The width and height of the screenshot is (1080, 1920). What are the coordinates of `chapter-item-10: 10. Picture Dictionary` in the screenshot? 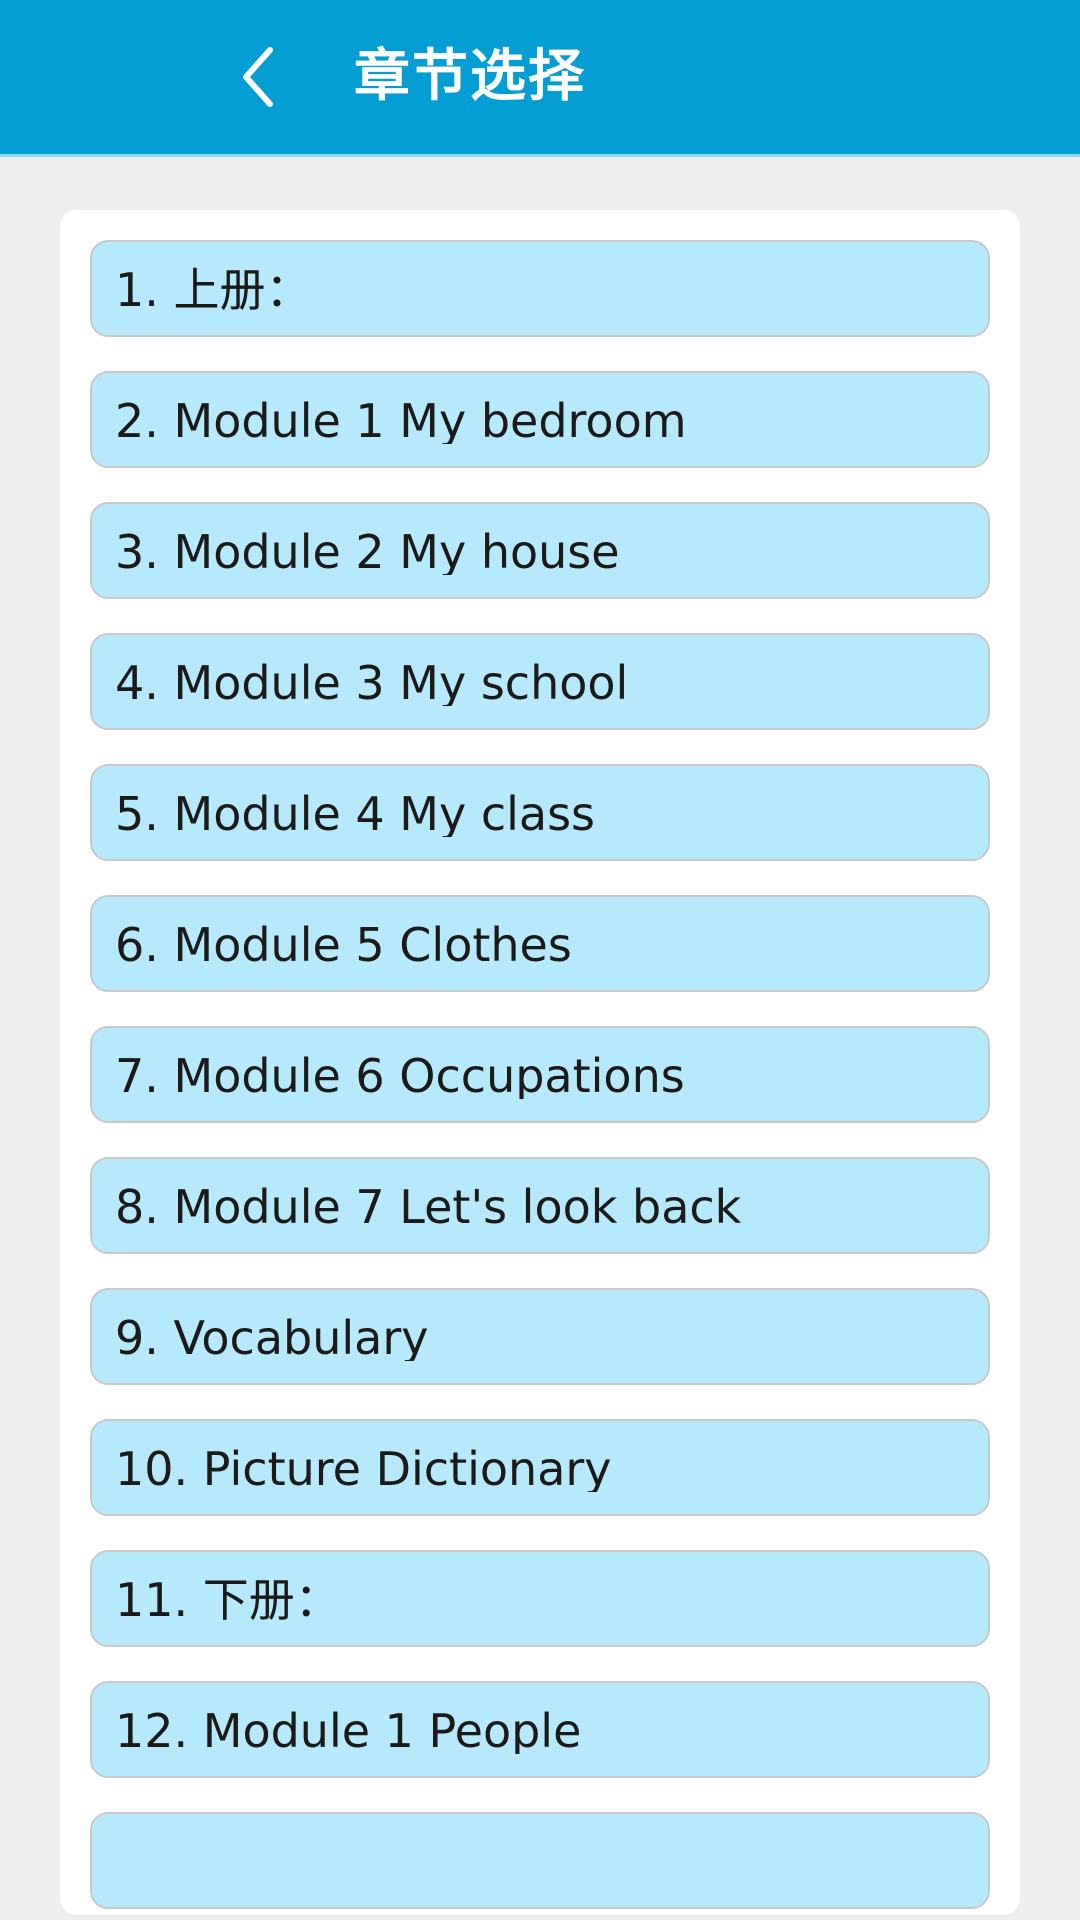 It's located at (540, 1467).